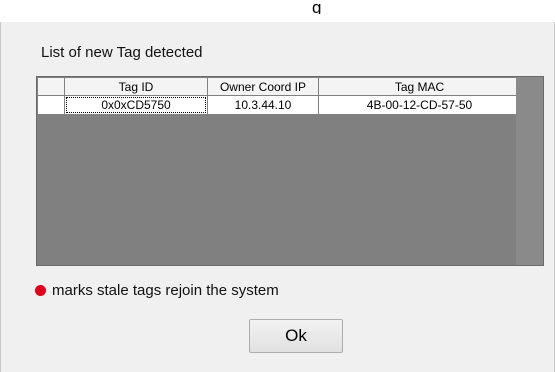 Image resolution: width=555 pixels, height=372 pixels. What do you see at coordinates (40, 290) in the screenshot?
I see `stale-marker-icon` at bounding box center [40, 290].